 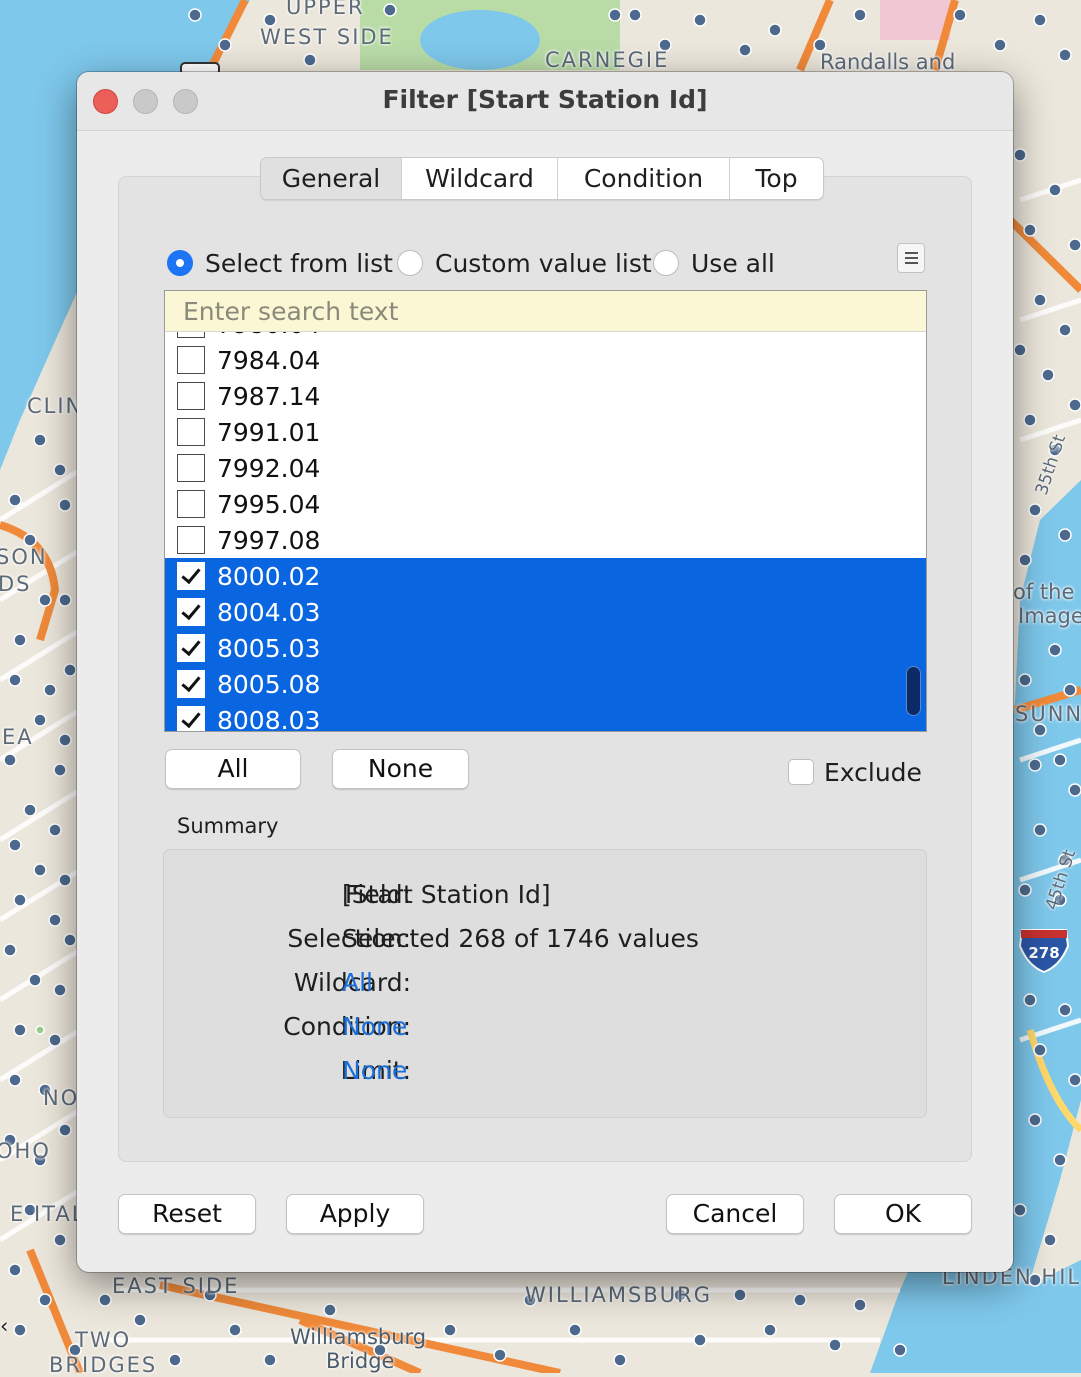 What do you see at coordinates (269, 360) in the screenshot?
I see `list-item-label: 7984.04` at bounding box center [269, 360].